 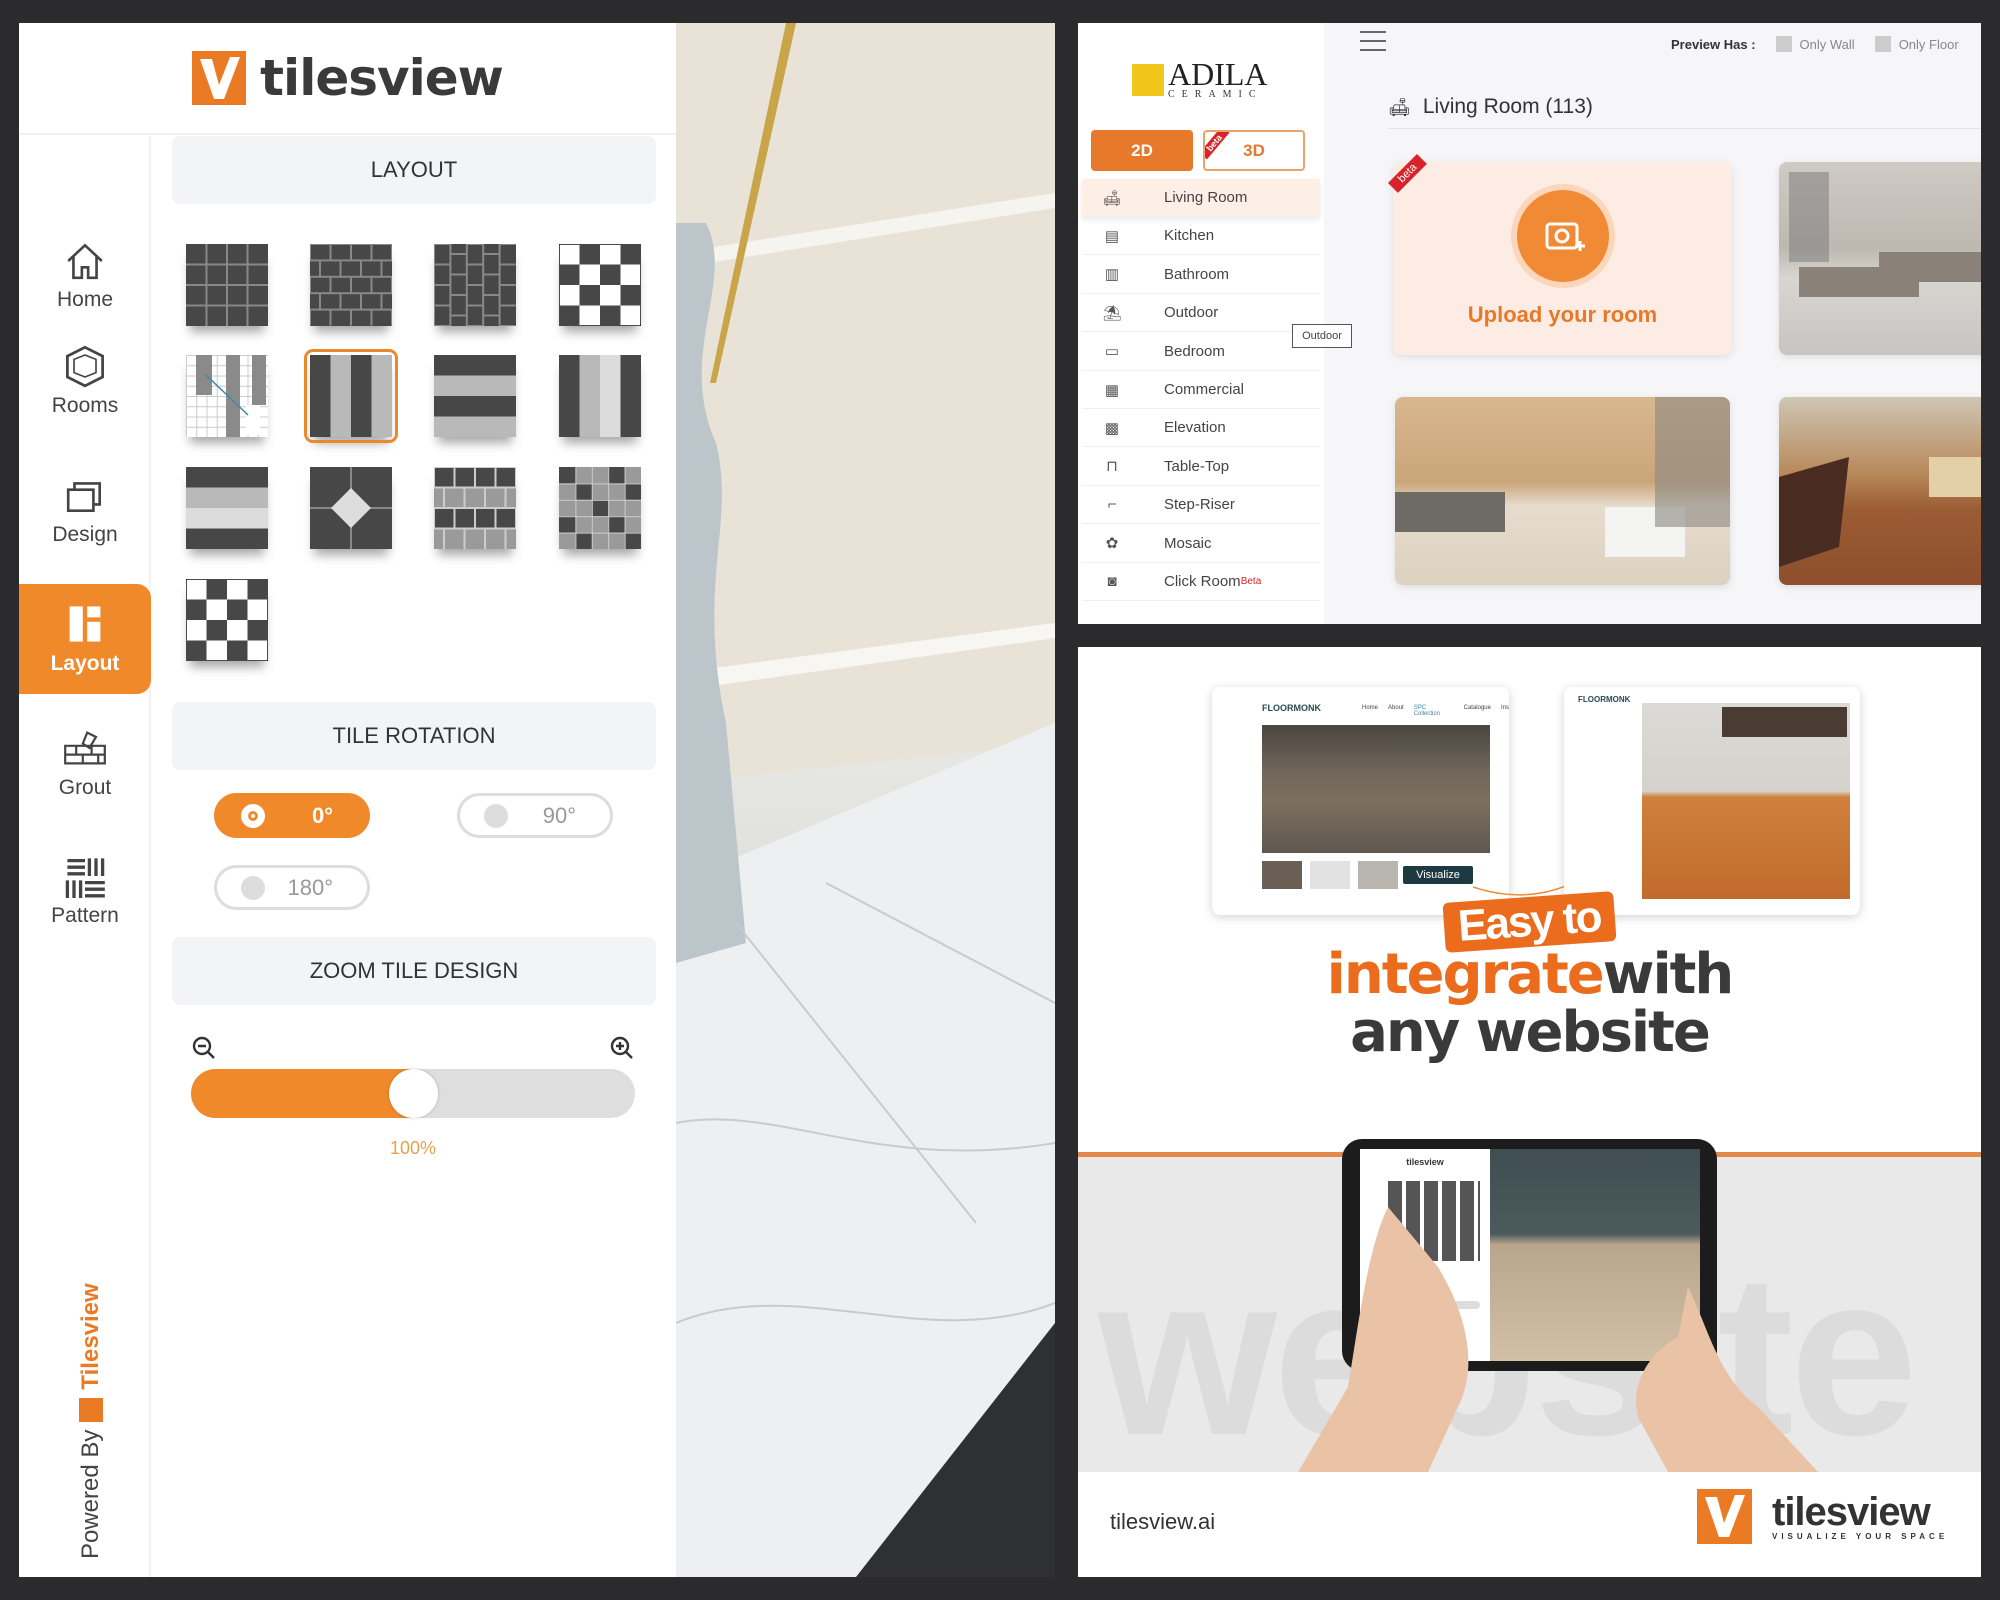 What do you see at coordinates (1530, 978) in the screenshot?
I see `headline: Easy to integratewith any website` at bounding box center [1530, 978].